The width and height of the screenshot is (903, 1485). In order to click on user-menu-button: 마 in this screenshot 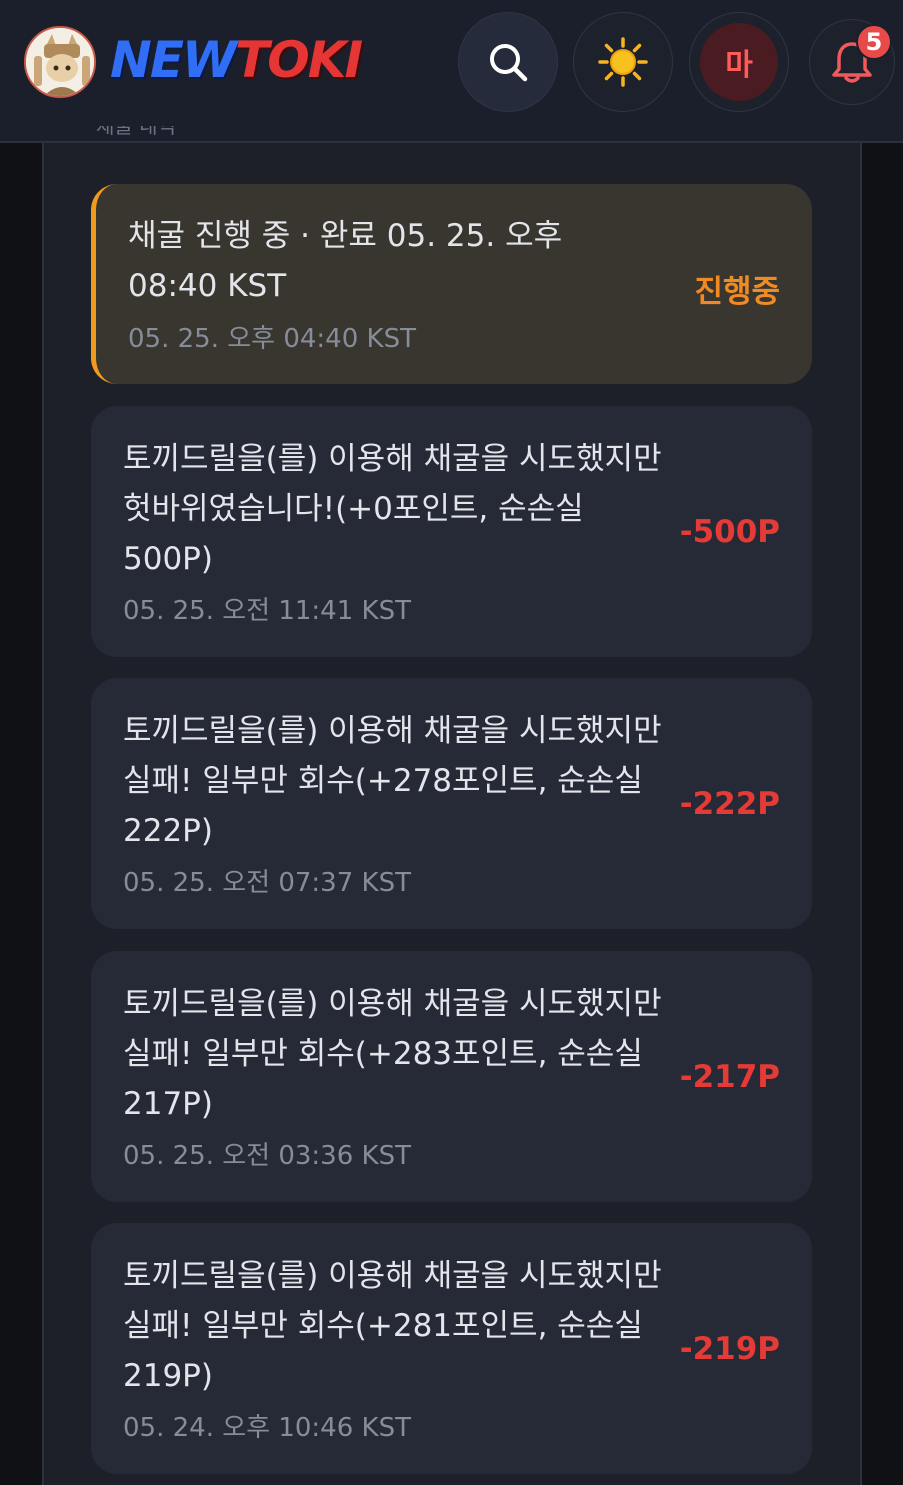, I will do `click(739, 62)`.